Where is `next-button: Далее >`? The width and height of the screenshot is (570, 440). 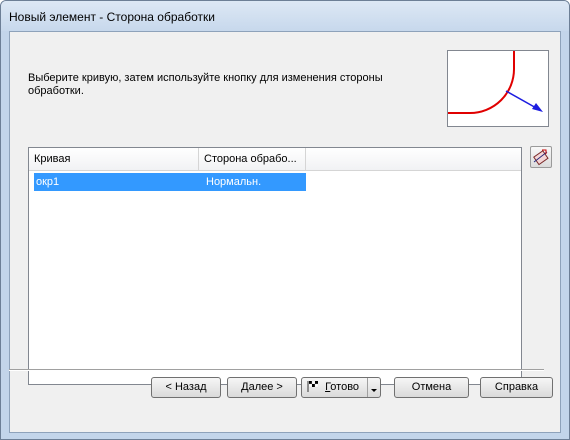 next-button: Далее > is located at coordinates (262, 387).